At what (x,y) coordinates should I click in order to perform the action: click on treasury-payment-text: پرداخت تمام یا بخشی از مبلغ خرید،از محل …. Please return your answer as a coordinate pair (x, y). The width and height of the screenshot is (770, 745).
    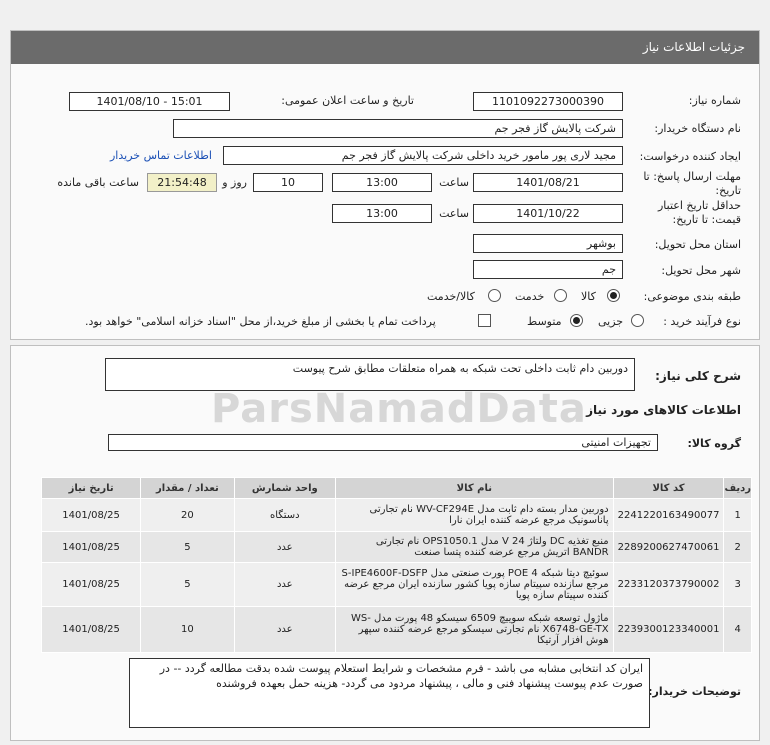
    Looking at the image, I should click on (260, 321).